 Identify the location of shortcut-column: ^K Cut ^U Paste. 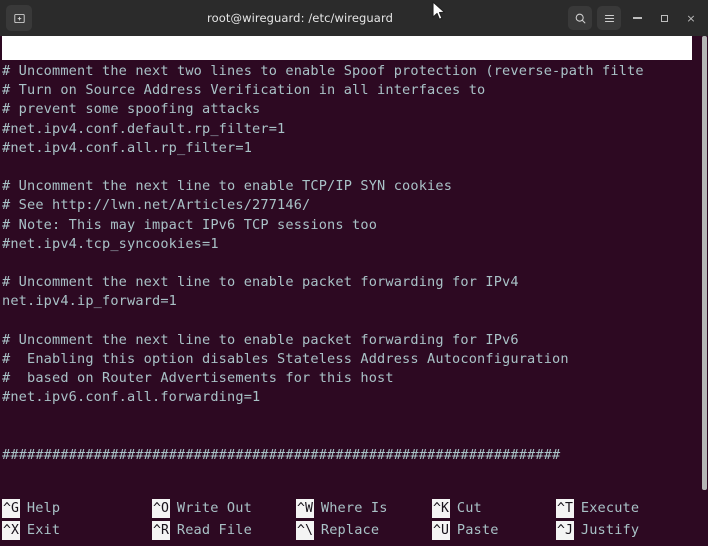
(494, 522).